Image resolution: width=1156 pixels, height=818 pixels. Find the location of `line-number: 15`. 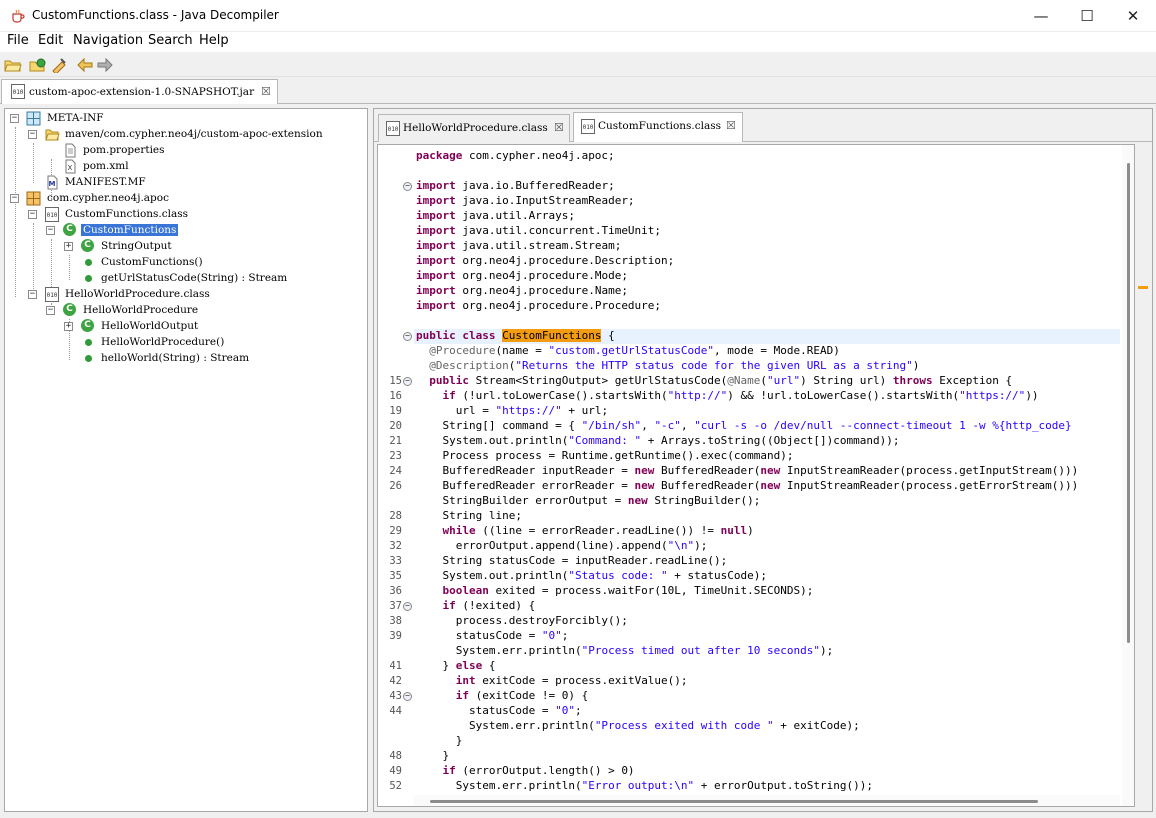

line-number: 15 is located at coordinates (395, 381).